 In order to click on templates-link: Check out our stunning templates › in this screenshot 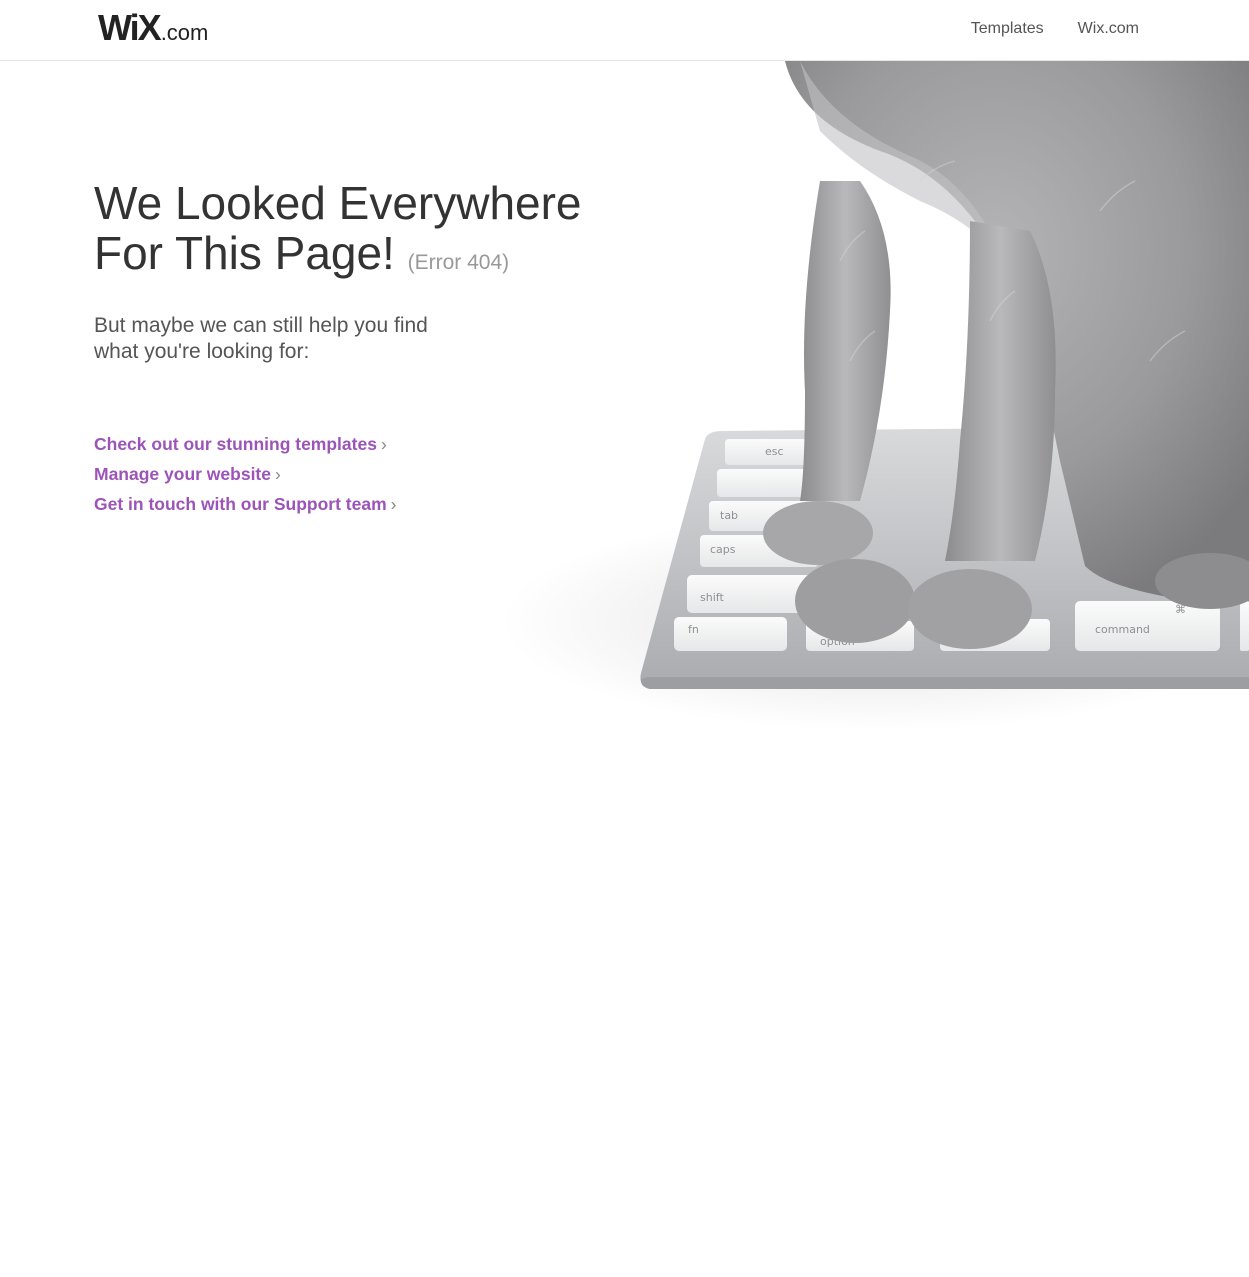, I will do `click(354, 444)`.